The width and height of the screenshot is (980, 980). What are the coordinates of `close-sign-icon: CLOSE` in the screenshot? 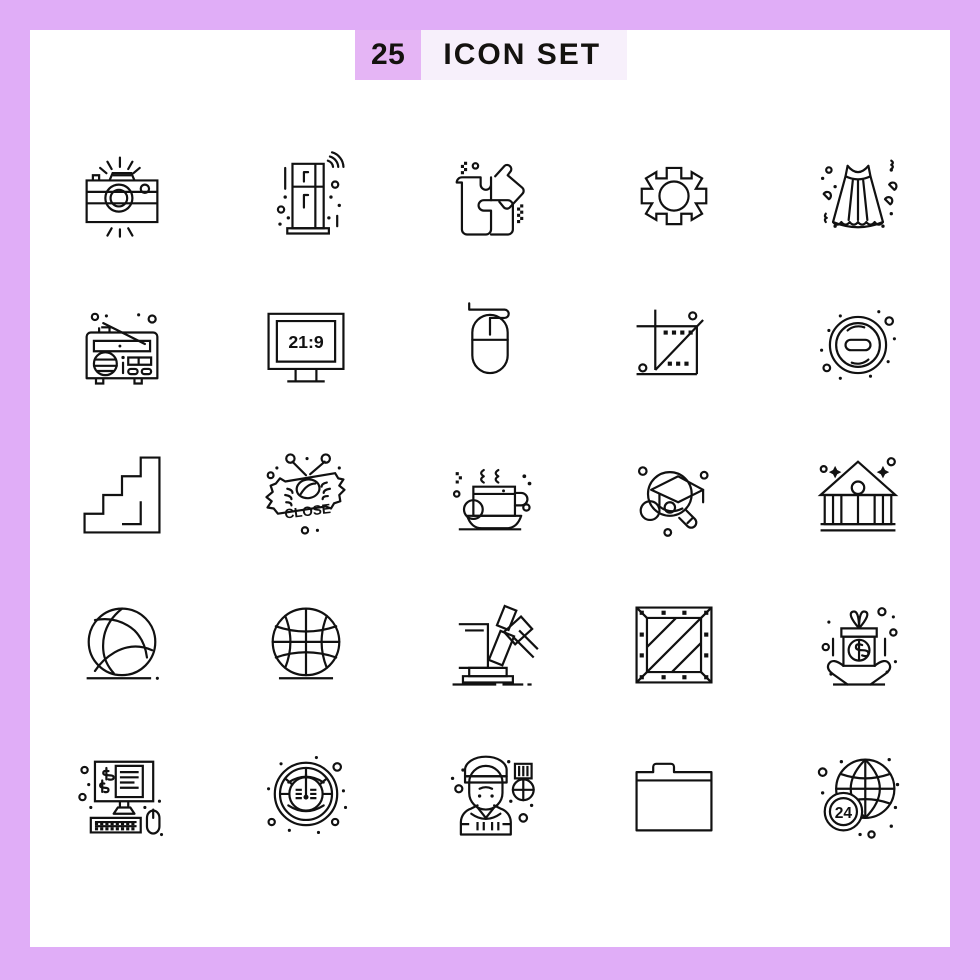 It's located at (306, 495).